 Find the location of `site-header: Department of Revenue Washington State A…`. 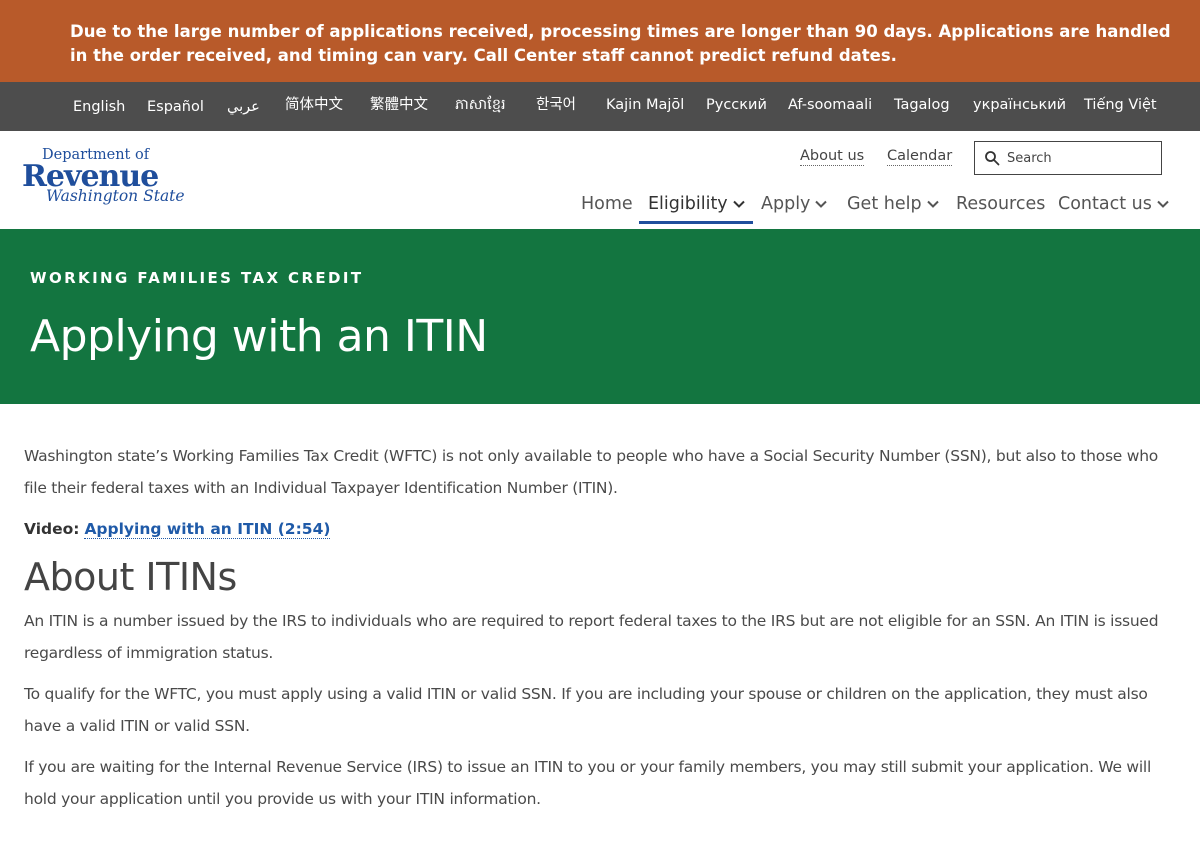

site-header: Department of Revenue Washington State A… is located at coordinates (600, 180).